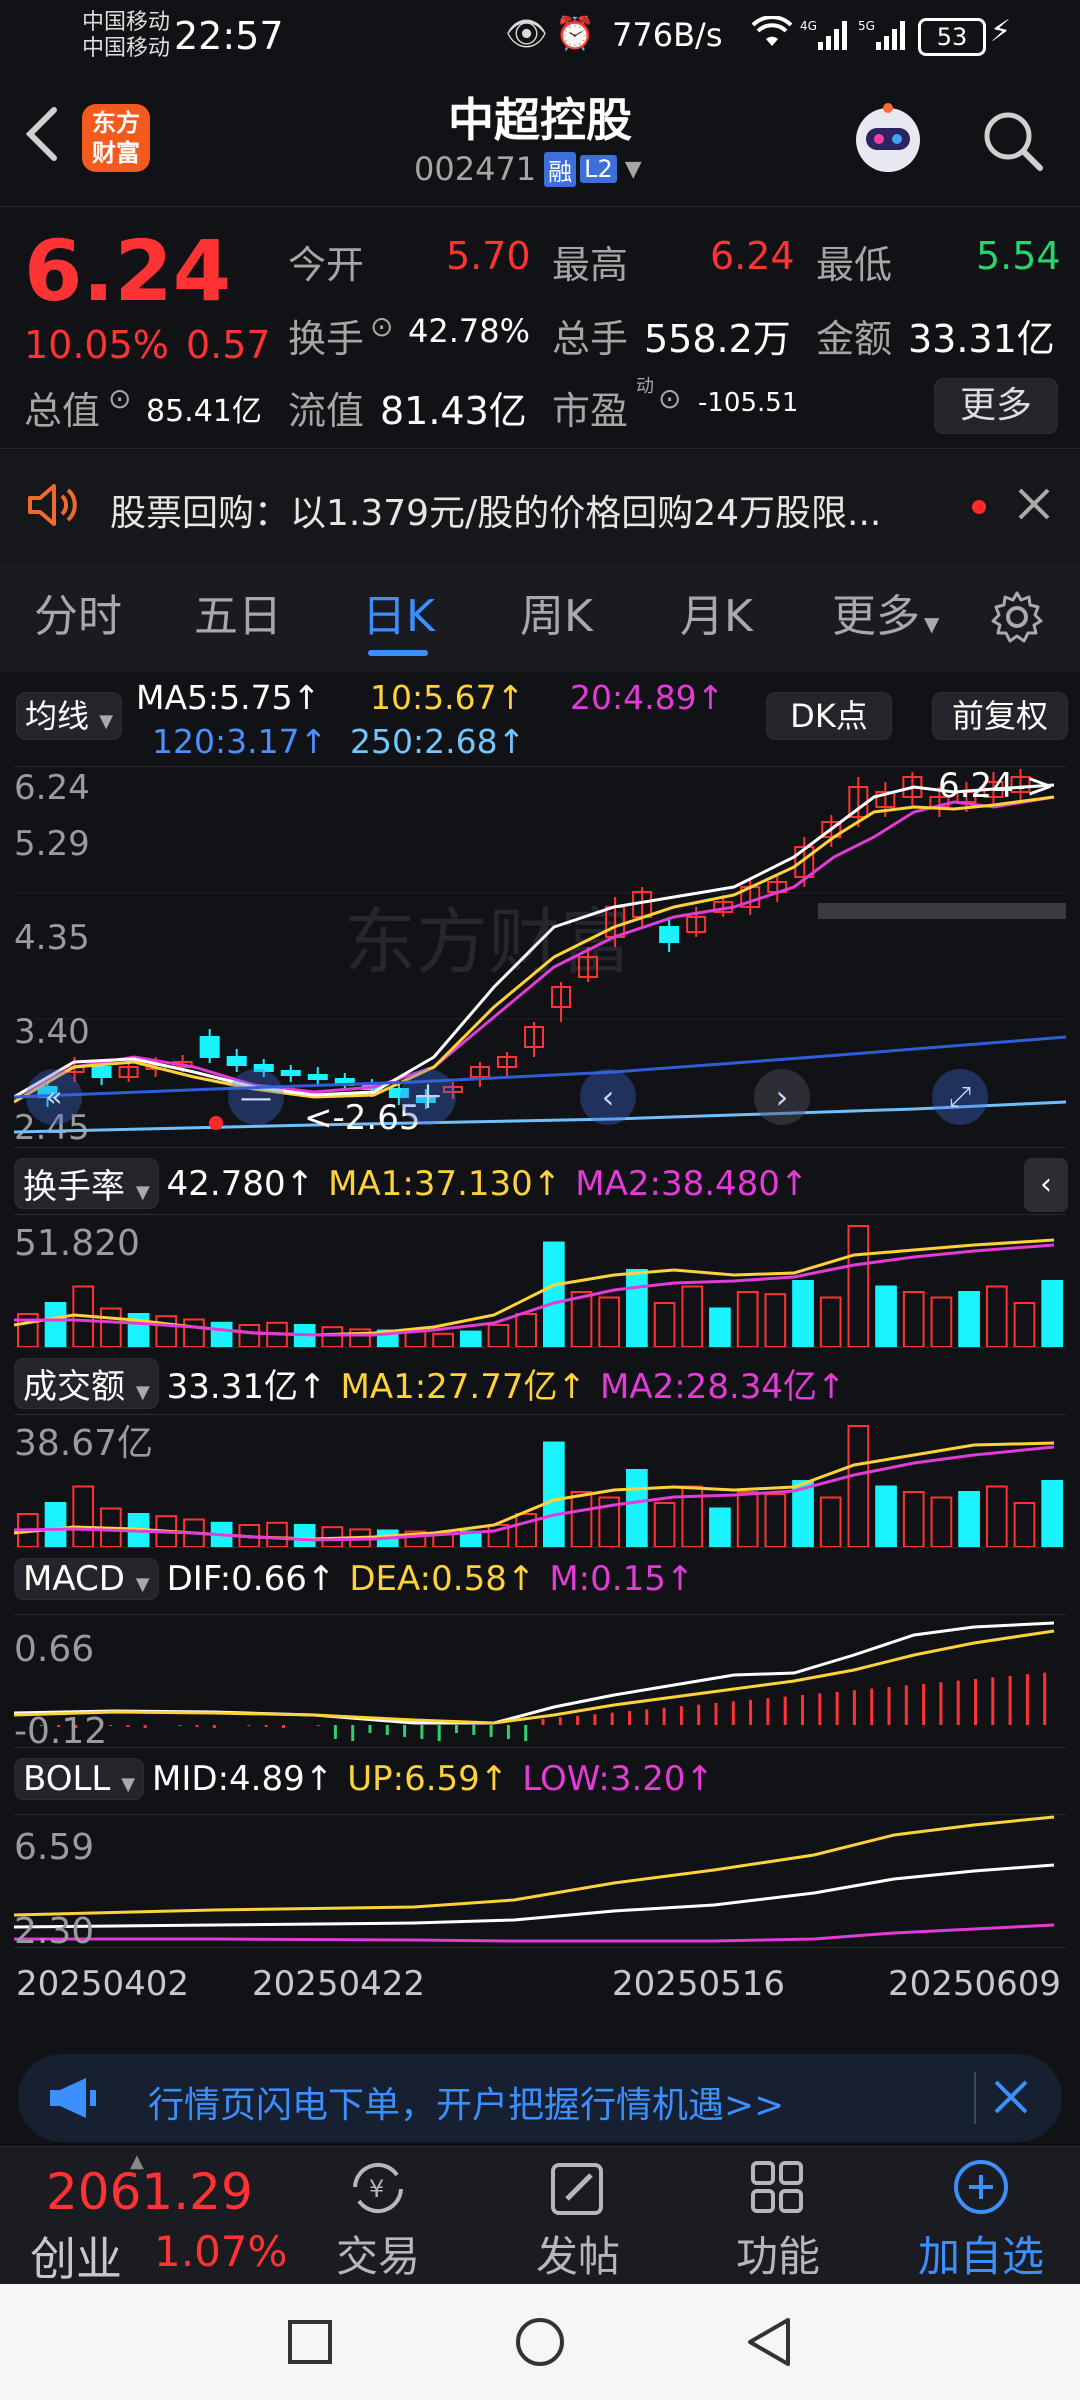 The image size is (1080, 2400). I want to click on tab-weekly-k: 周K, so click(556, 617).